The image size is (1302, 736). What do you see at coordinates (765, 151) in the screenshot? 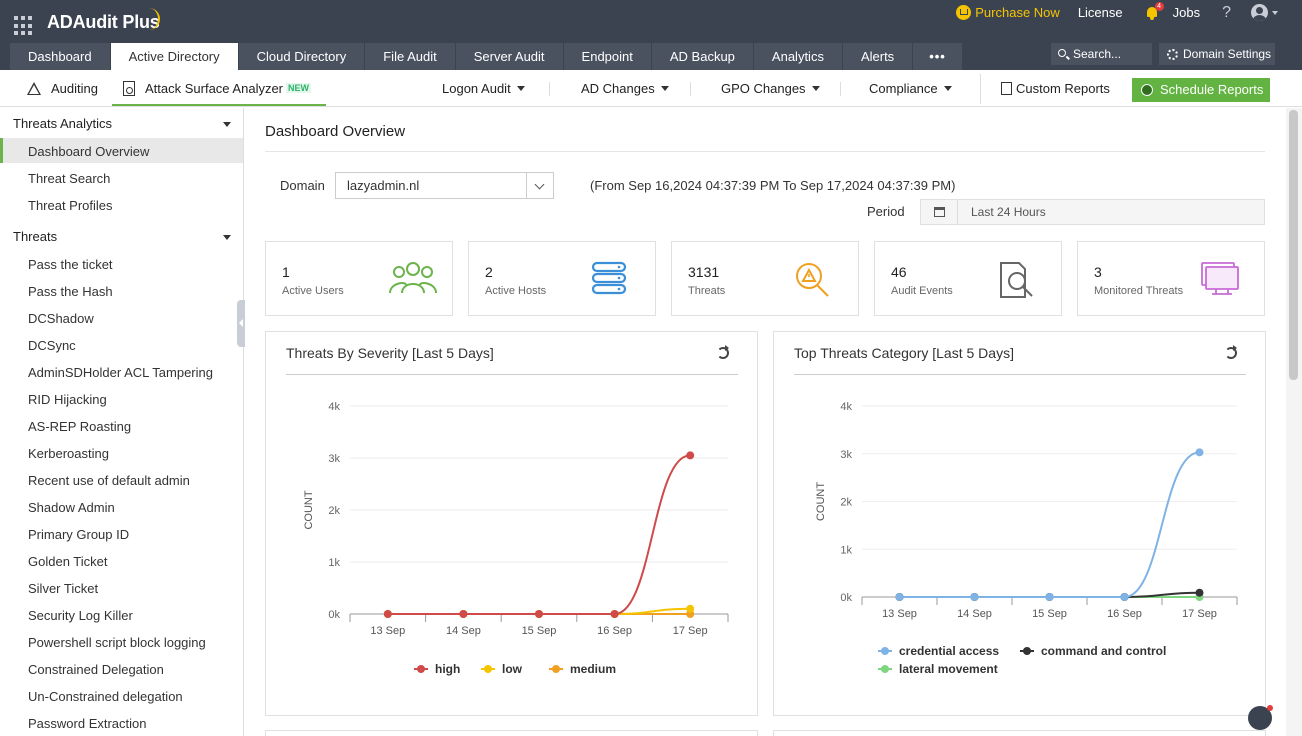
I see `title-divider` at bounding box center [765, 151].